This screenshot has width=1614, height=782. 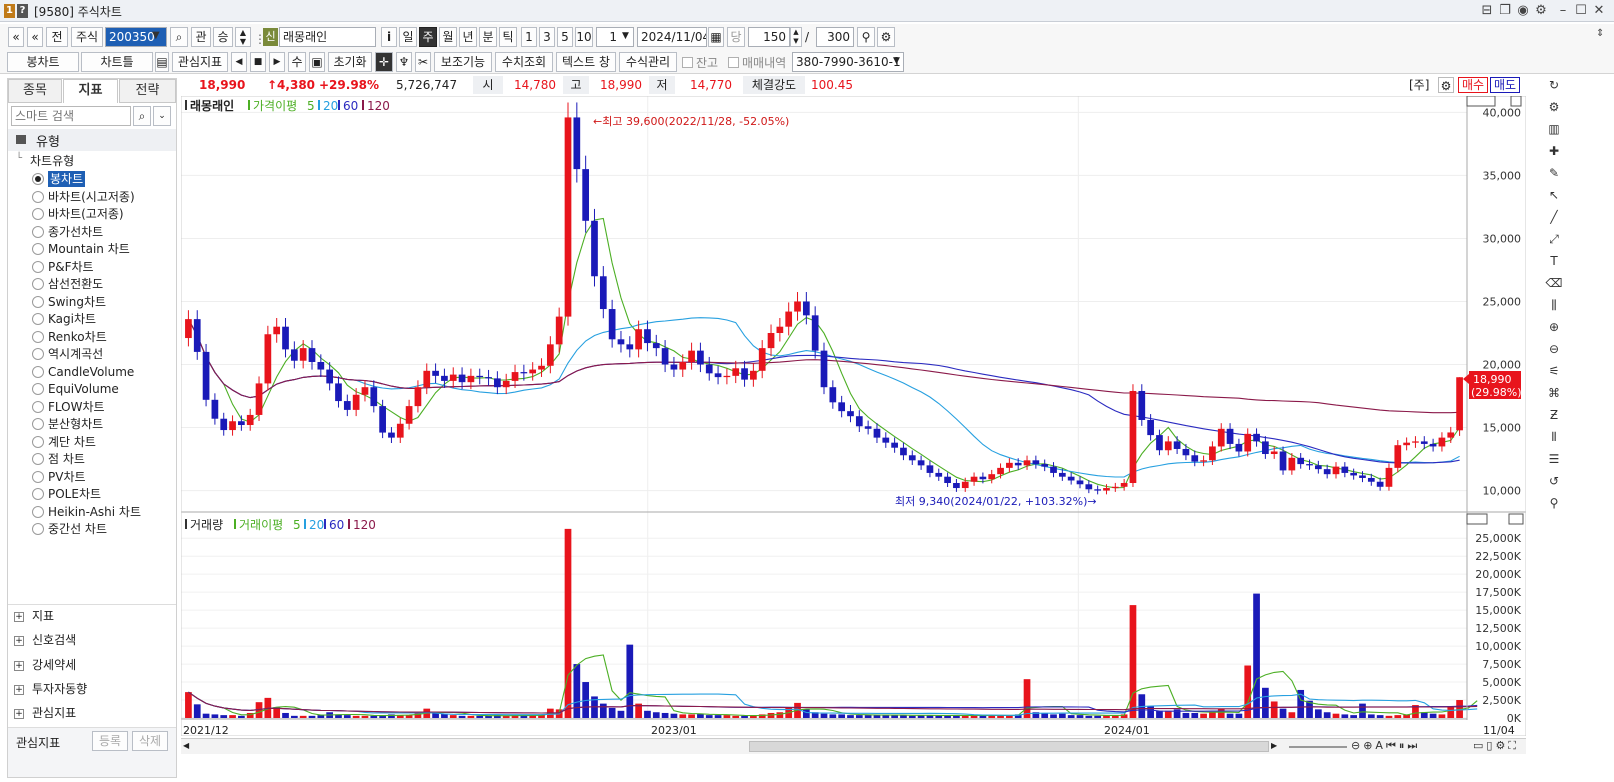 What do you see at coordinates (423, 62) in the screenshot?
I see `scissors-icon: ✂` at bounding box center [423, 62].